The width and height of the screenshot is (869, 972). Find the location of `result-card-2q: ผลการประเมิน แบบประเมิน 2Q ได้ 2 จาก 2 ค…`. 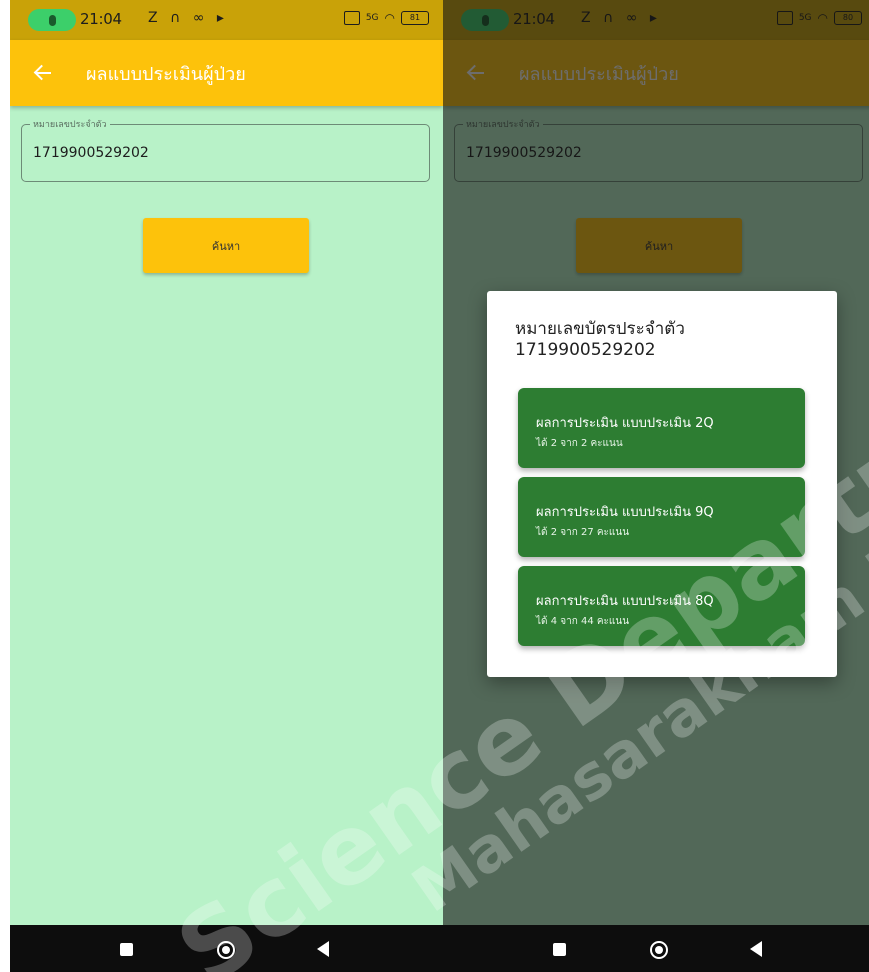

result-card-2q: ผลการประเมิน แบบประเมิน 2Q ได้ 2 จาก 2 ค… is located at coordinates (661, 428).